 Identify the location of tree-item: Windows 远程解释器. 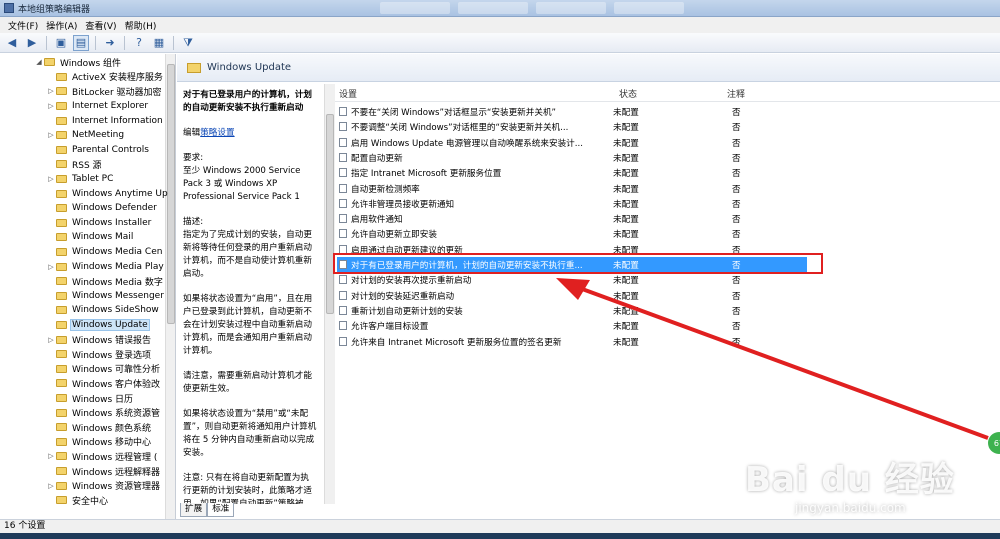
(103, 471).